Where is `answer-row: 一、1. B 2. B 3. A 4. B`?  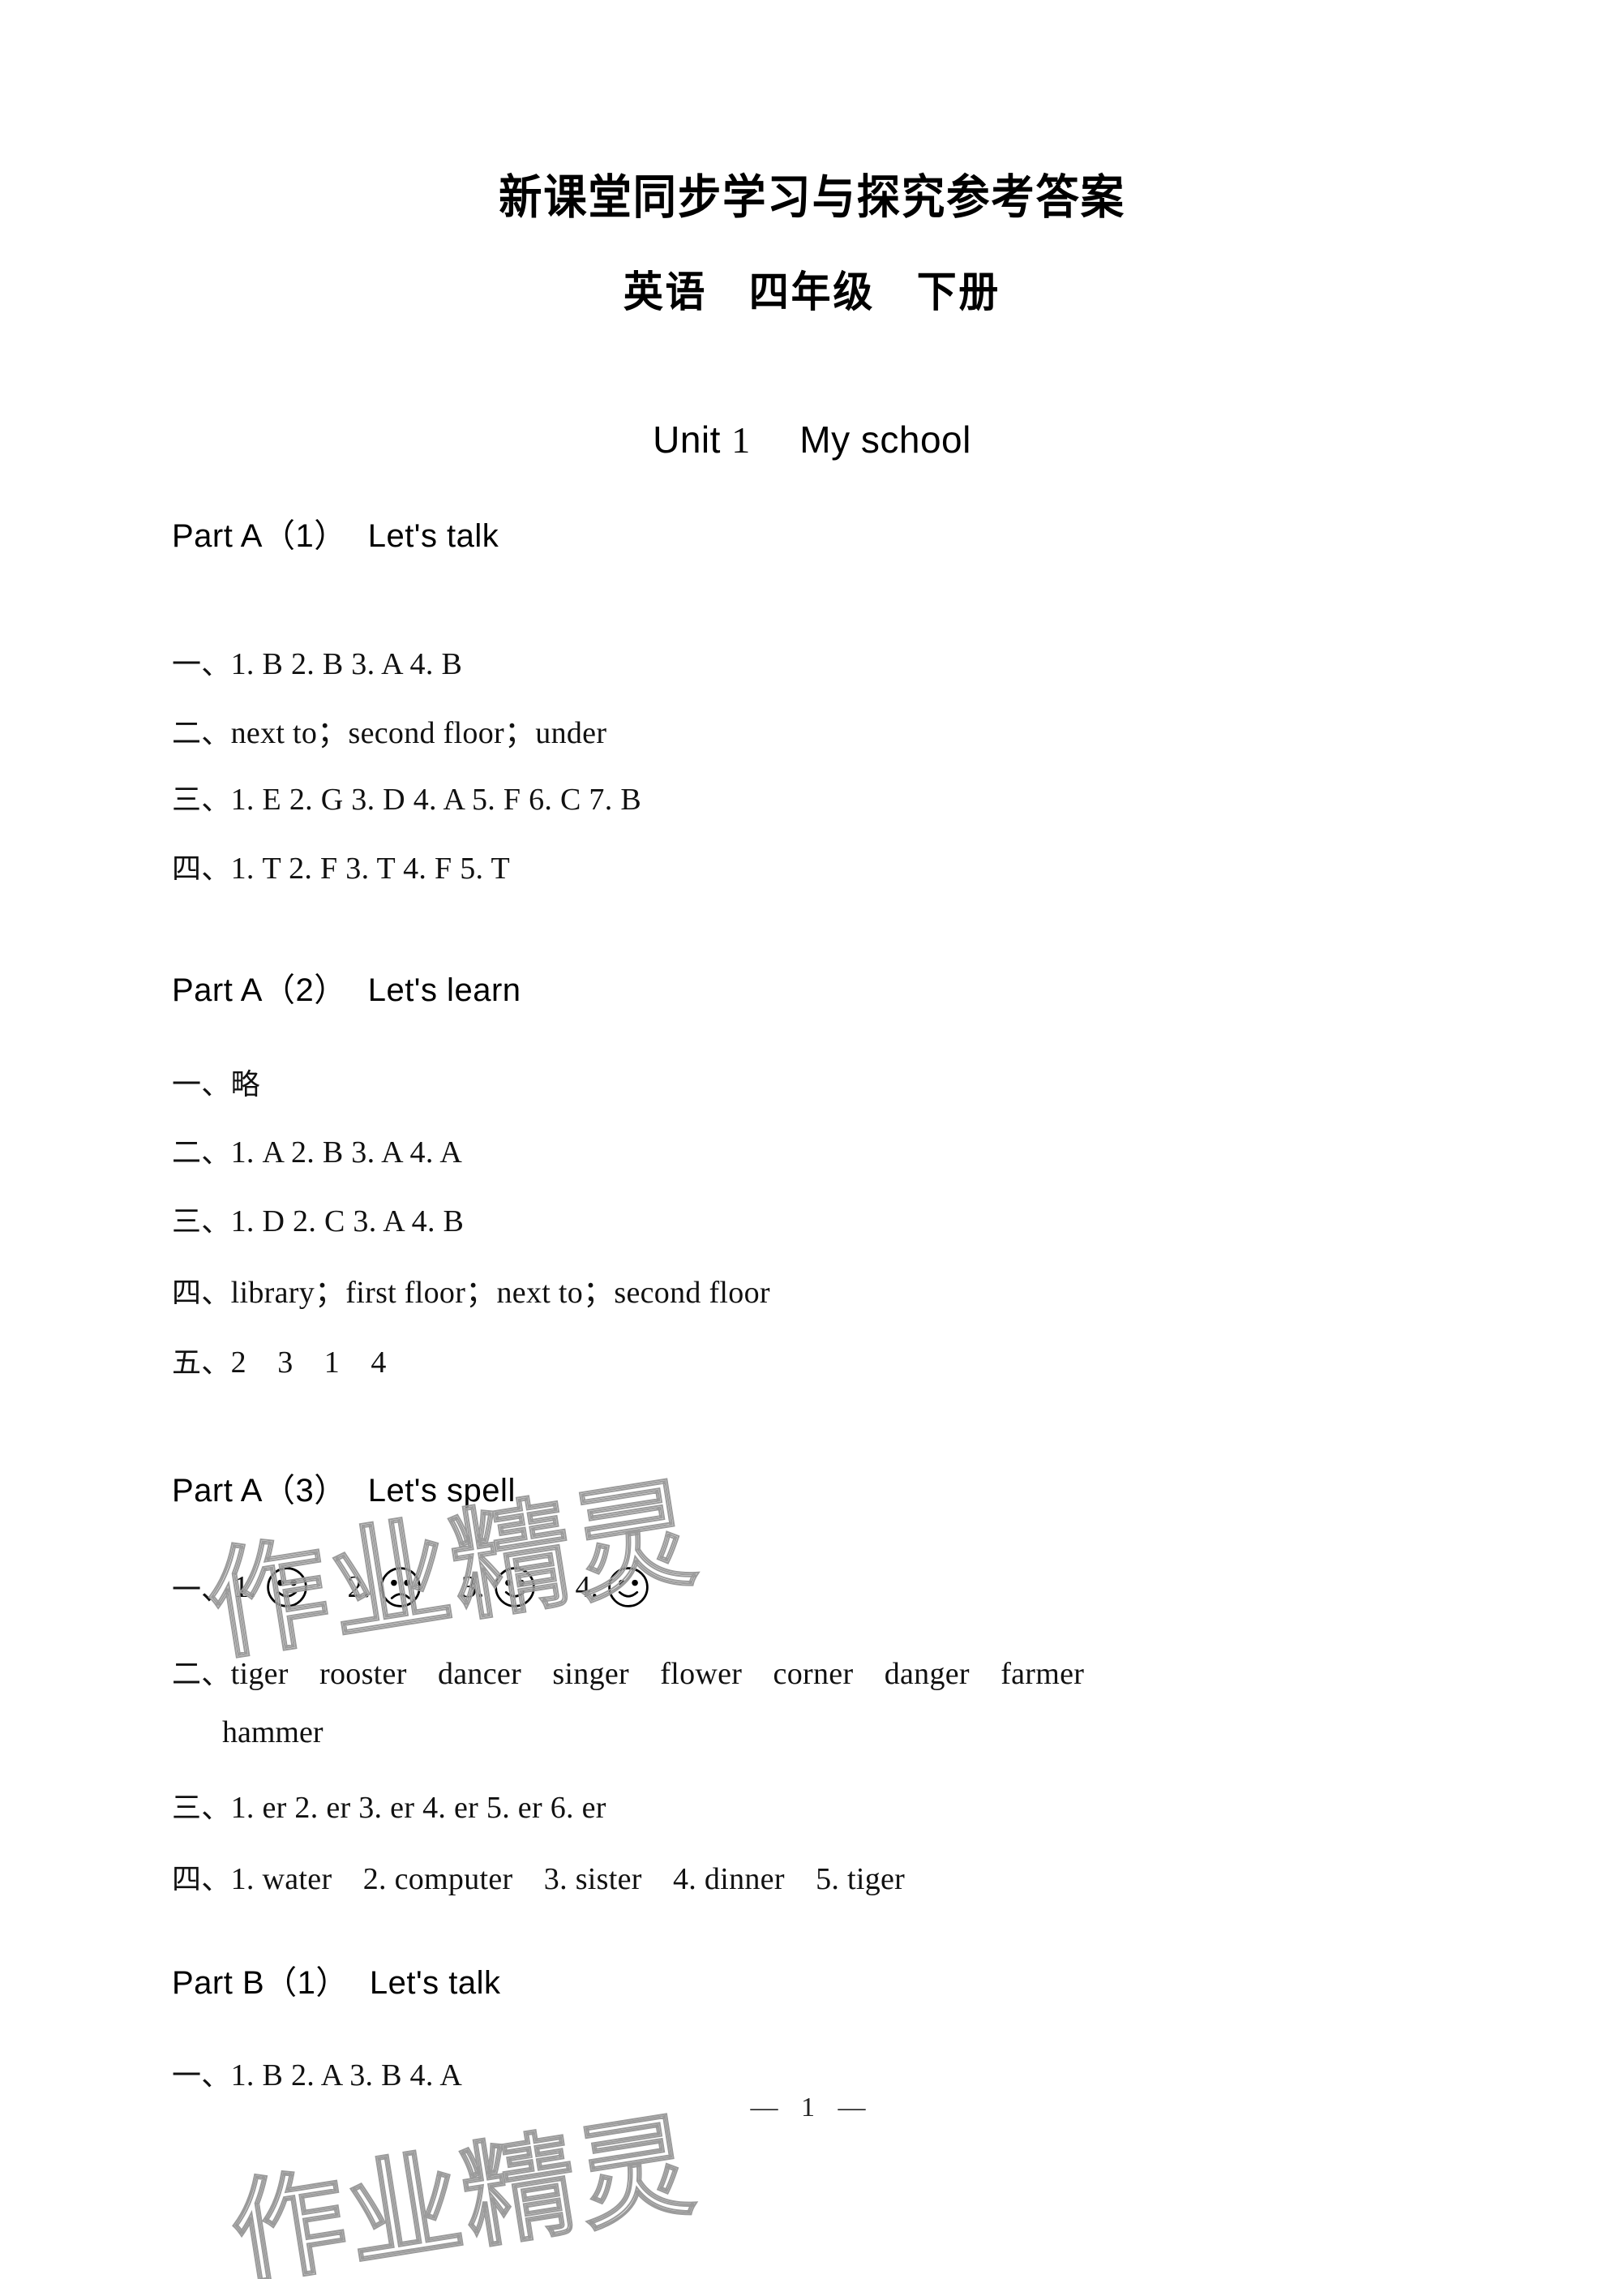 answer-row: 一、1. B 2. B 3. A 4. B is located at coordinates (317, 662).